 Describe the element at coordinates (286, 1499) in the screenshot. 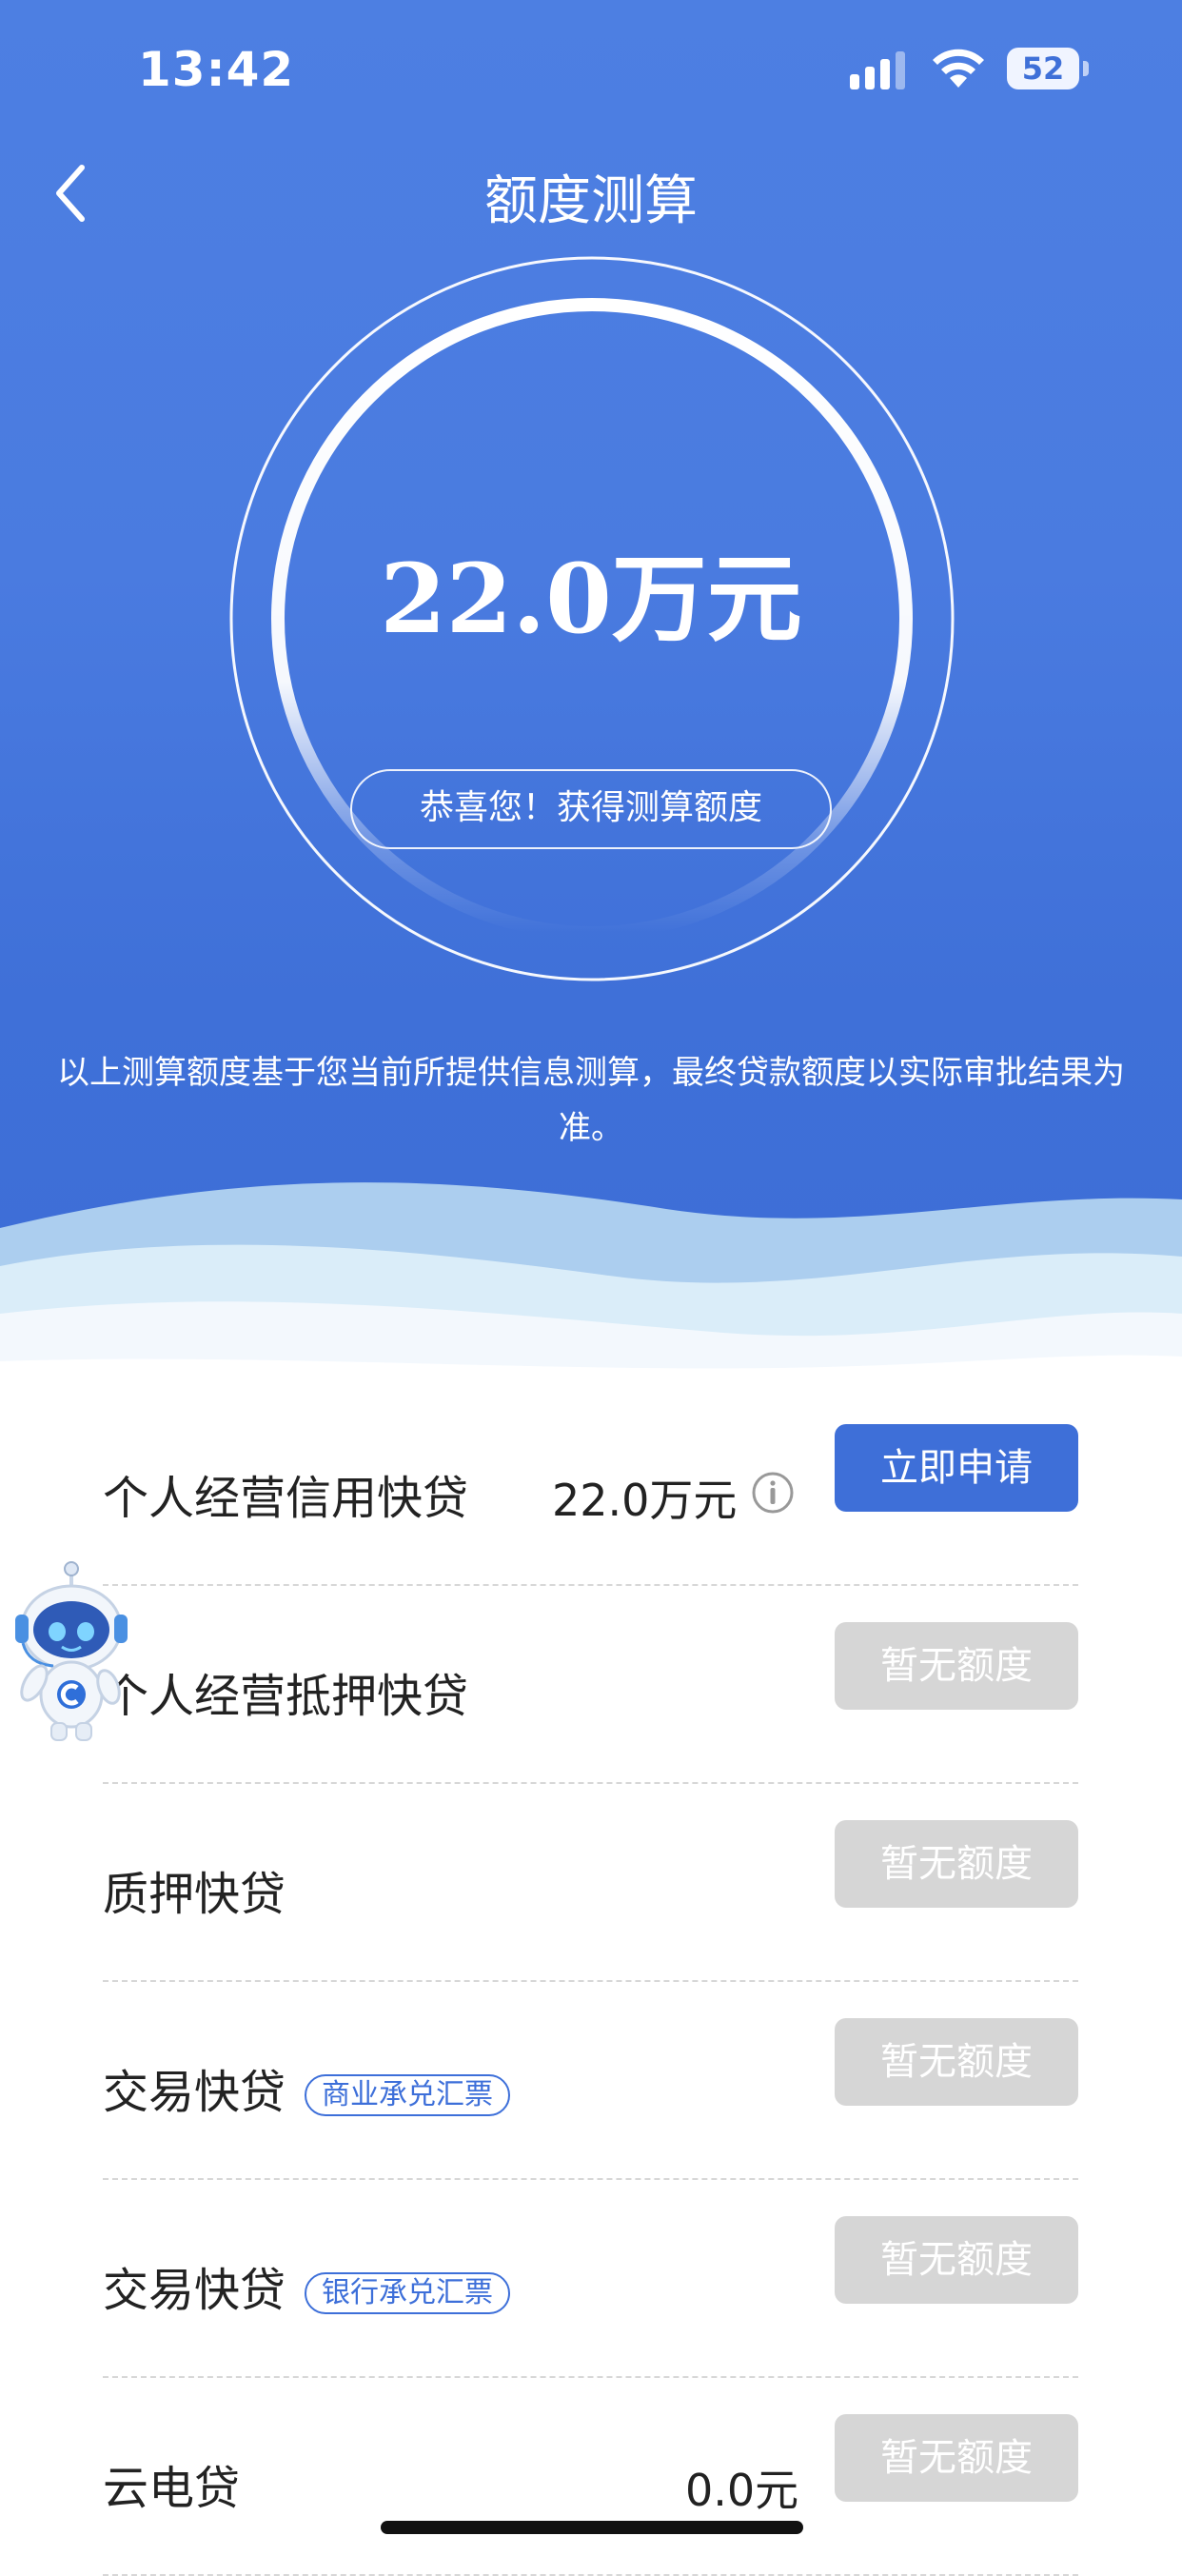

I see `loan-name: 个人经营信用快贷` at that location.